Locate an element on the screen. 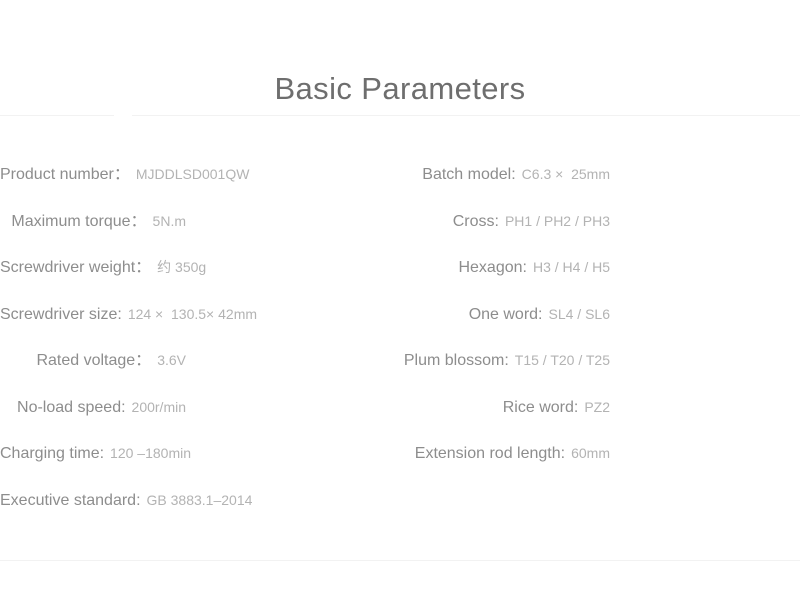  spec-row-hexagon: Hexagon: H3 / H4 / H5 is located at coordinates (600, 280).